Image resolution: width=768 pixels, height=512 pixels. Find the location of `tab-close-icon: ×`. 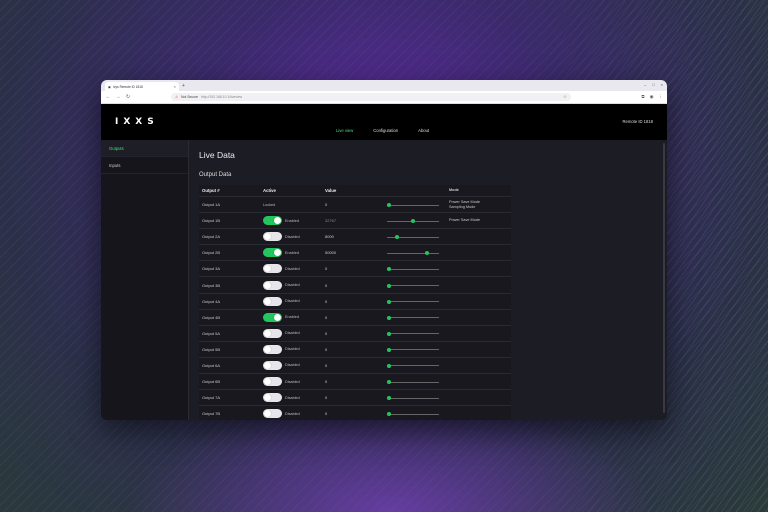

tab-close-icon: × is located at coordinates (175, 86).